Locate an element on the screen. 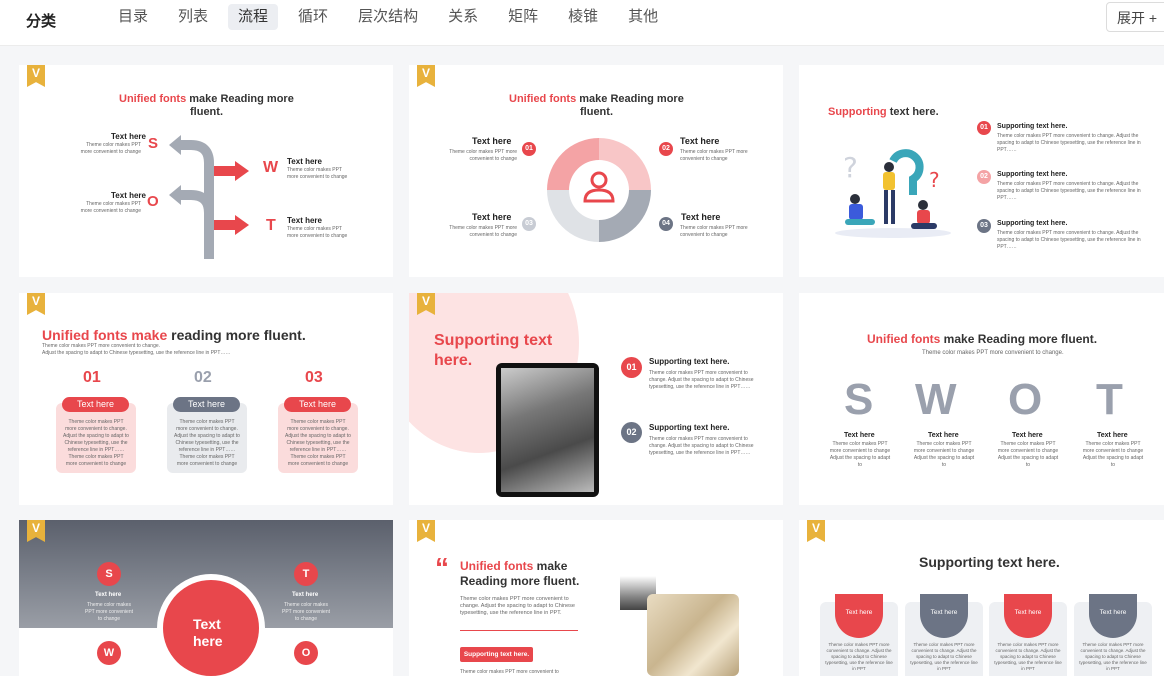 The height and width of the screenshot is (676, 1164). tab-relationship: 关系 is located at coordinates (463, 17).